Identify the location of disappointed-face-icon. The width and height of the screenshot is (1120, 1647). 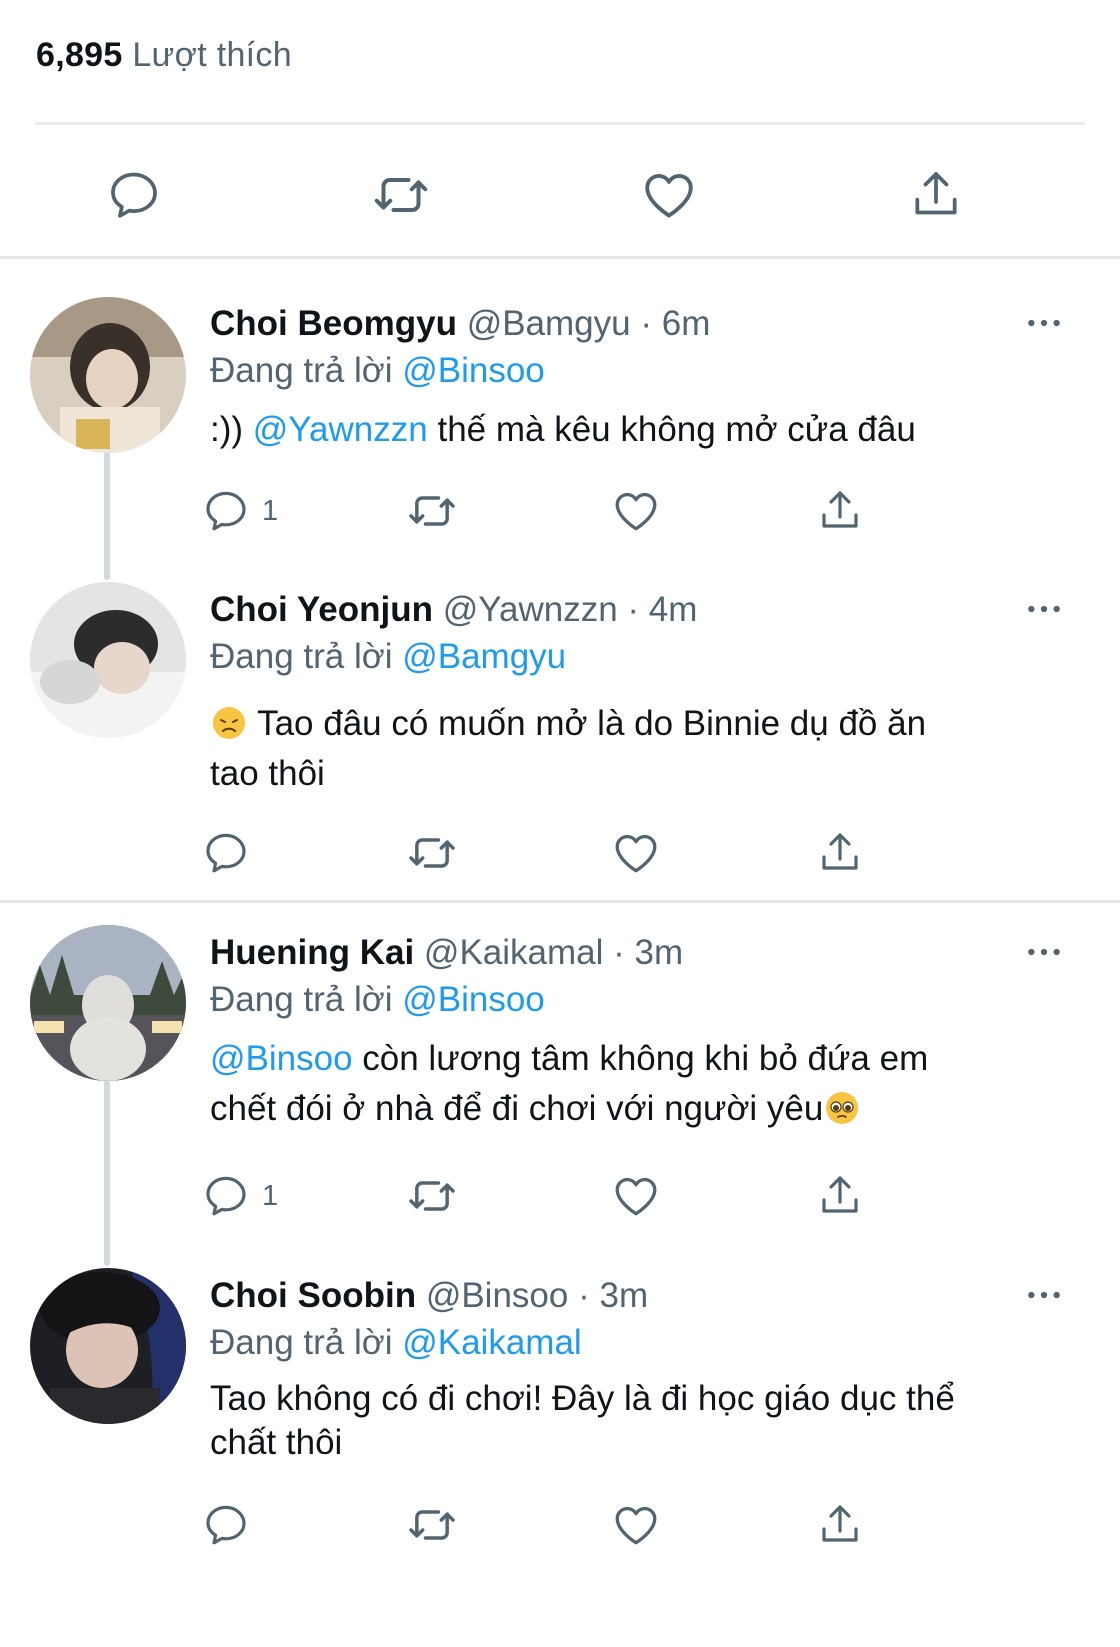
(229, 723).